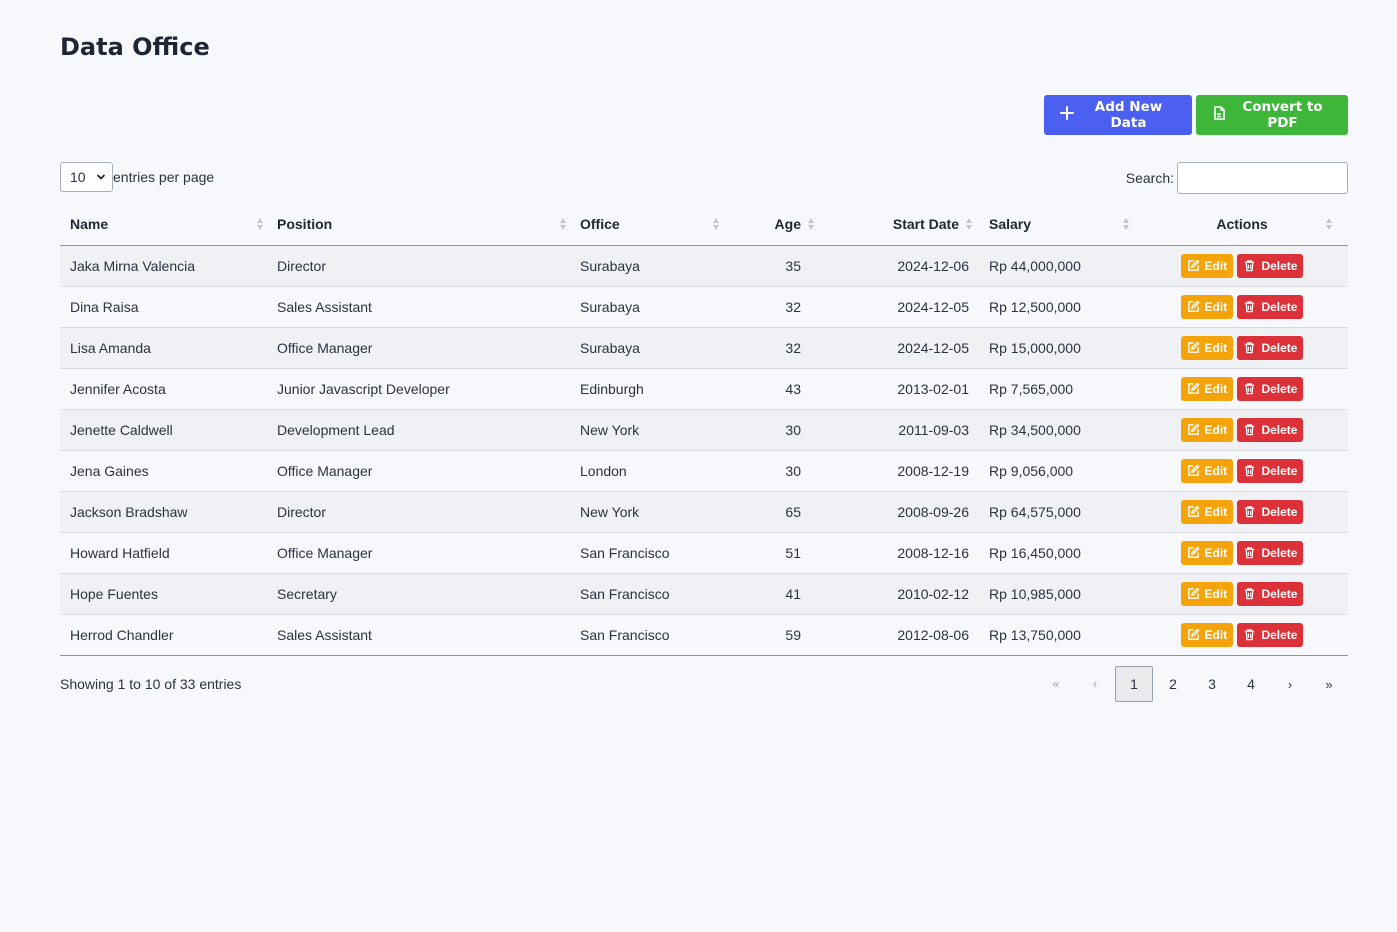 The height and width of the screenshot is (932, 1397). What do you see at coordinates (772, 512) in the screenshot?
I see `cell-age: 65` at bounding box center [772, 512].